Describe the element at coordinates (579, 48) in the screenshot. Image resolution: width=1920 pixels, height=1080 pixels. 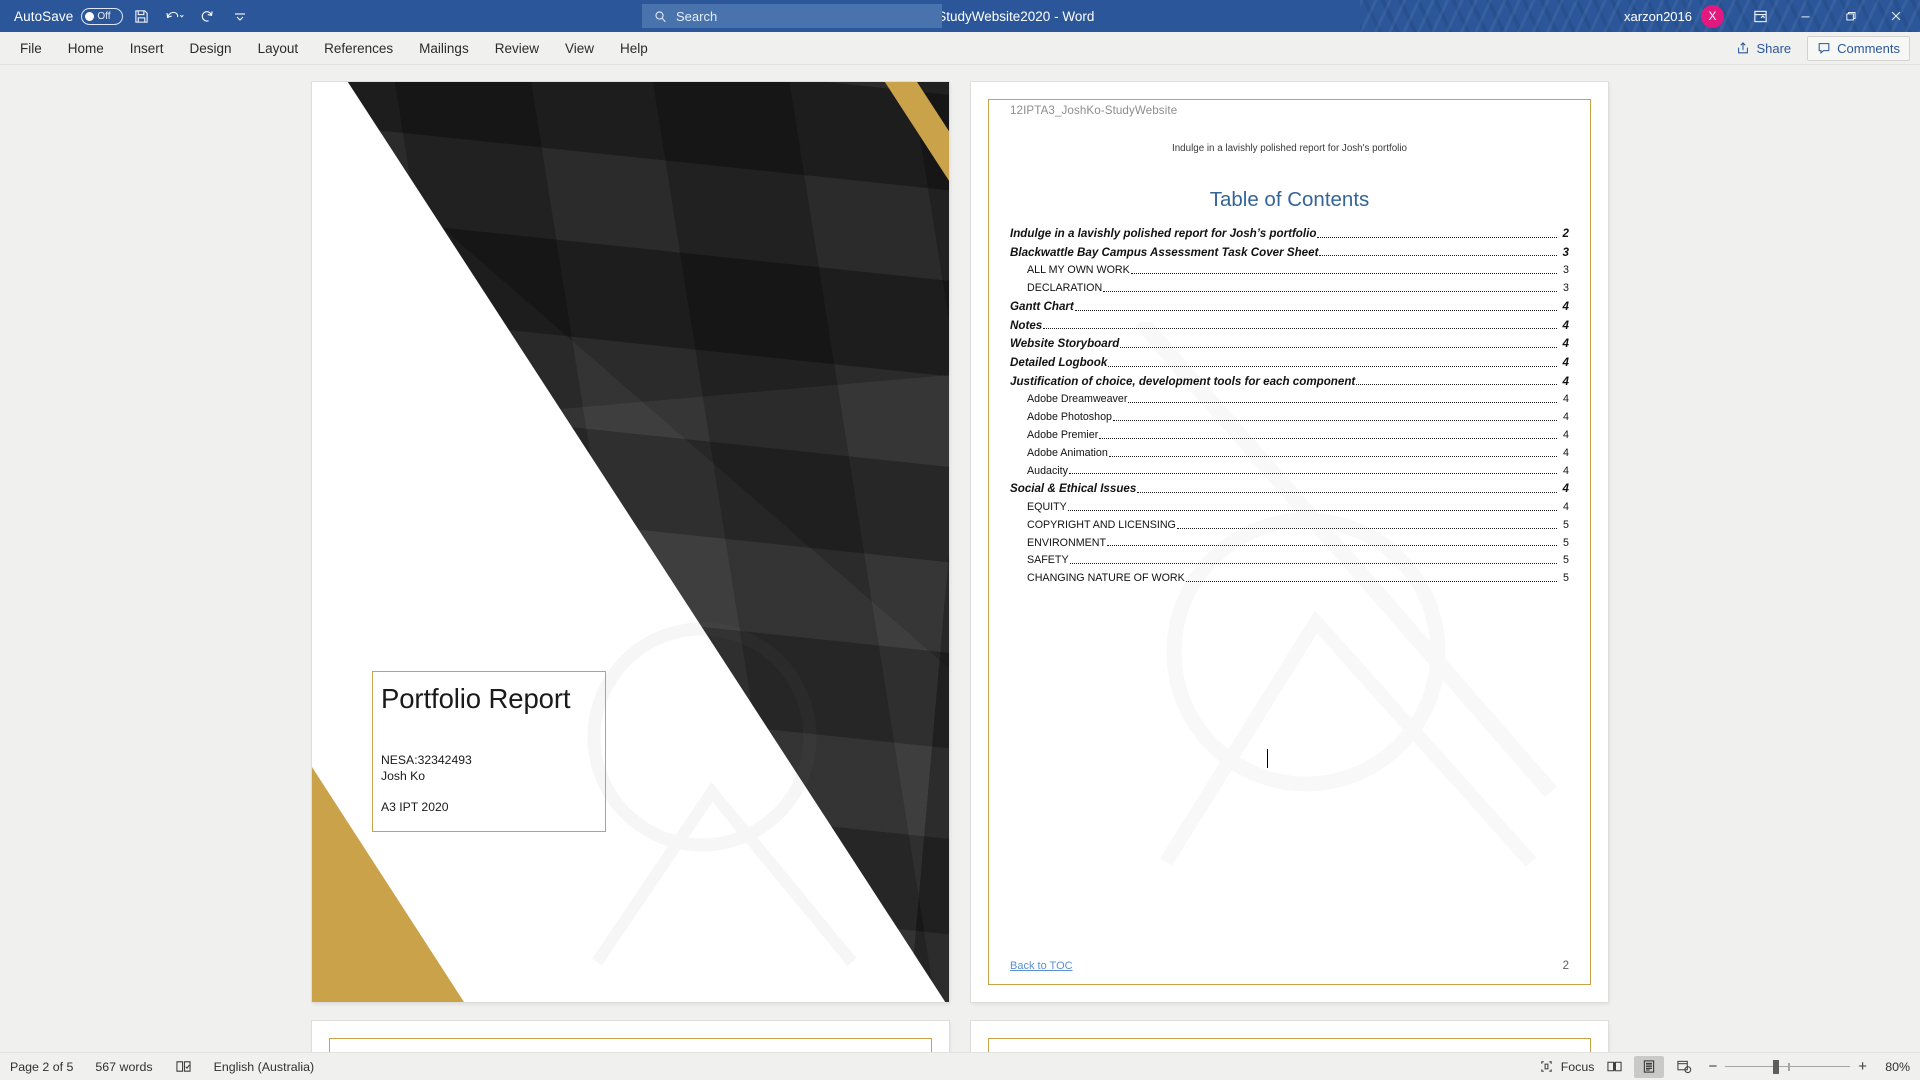
I see `tab-view: View` at that location.